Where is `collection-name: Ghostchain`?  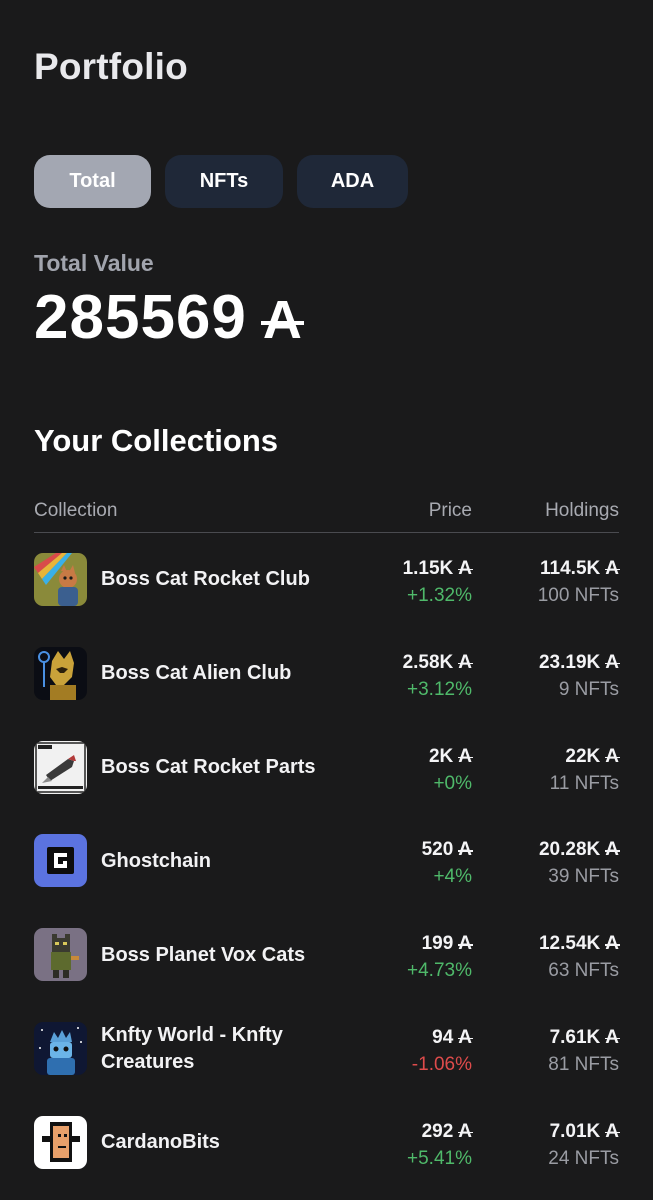 collection-name: Ghostchain is located at coordinates (156, 860).